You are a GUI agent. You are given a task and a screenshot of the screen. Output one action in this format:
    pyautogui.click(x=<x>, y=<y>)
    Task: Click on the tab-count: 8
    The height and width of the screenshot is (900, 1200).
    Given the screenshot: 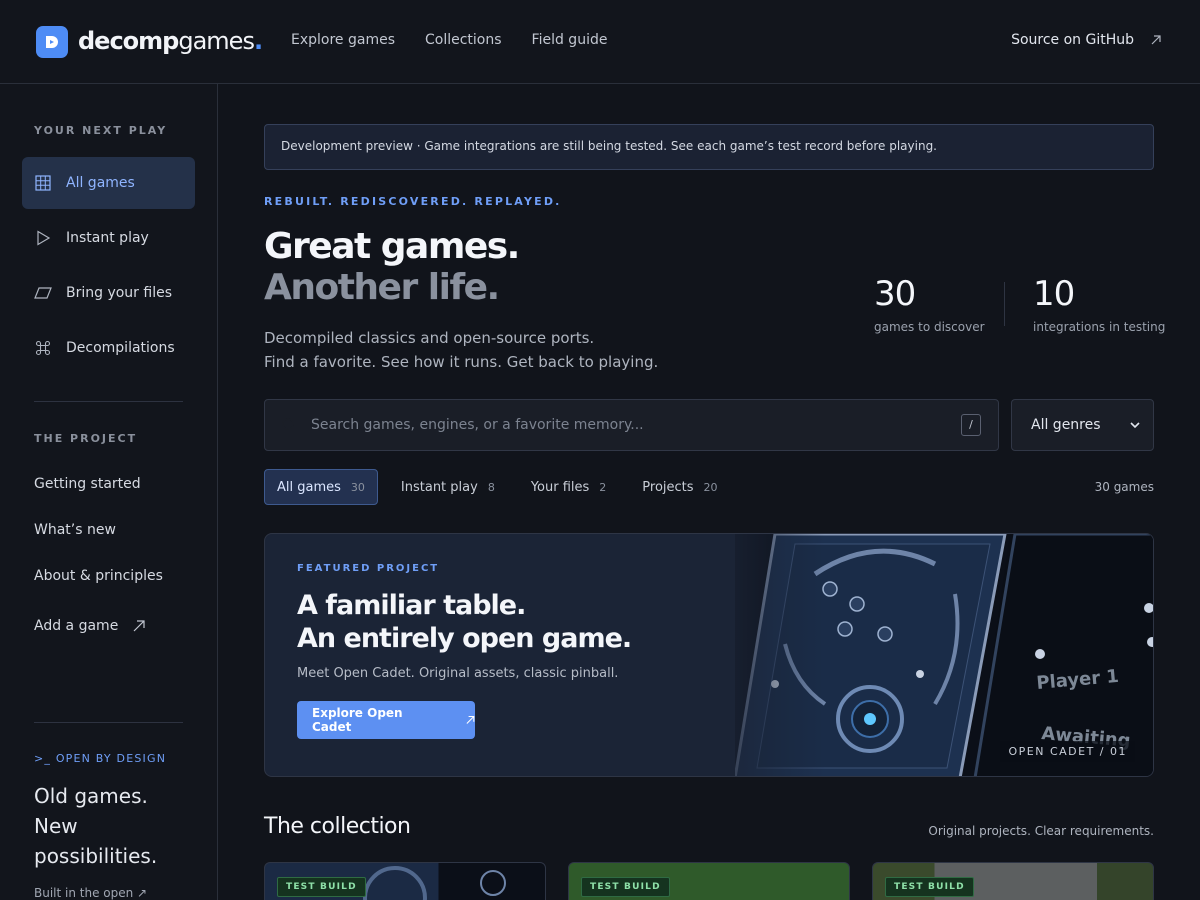 What is the action you would take?
    pyautogui.click(x=491, y=487)
    